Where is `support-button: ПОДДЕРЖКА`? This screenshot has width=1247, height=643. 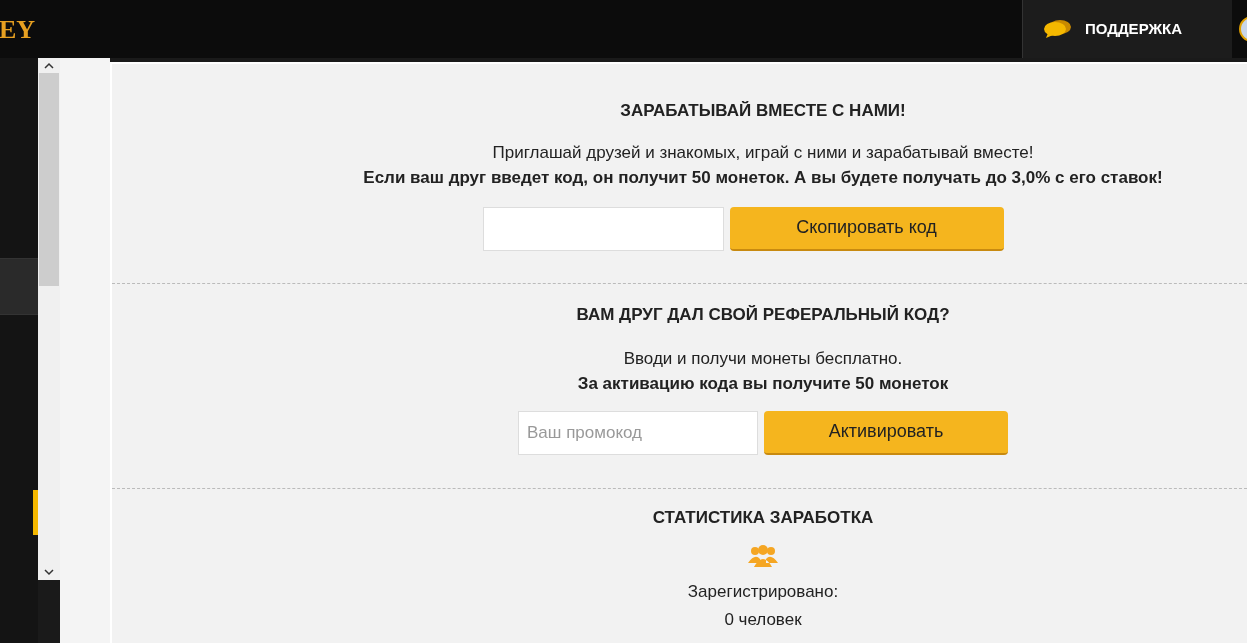 support-button: ПОДДЕРЖКА is located at coordinates (1127, 29).